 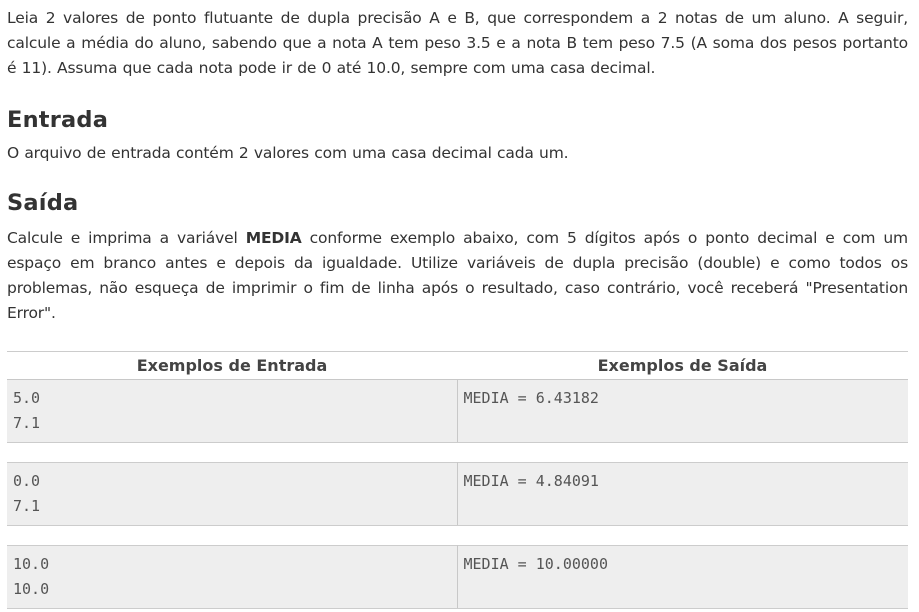 I want to click on input-examples-header: Exemplos de Entrada, so click(x=232, y=365).